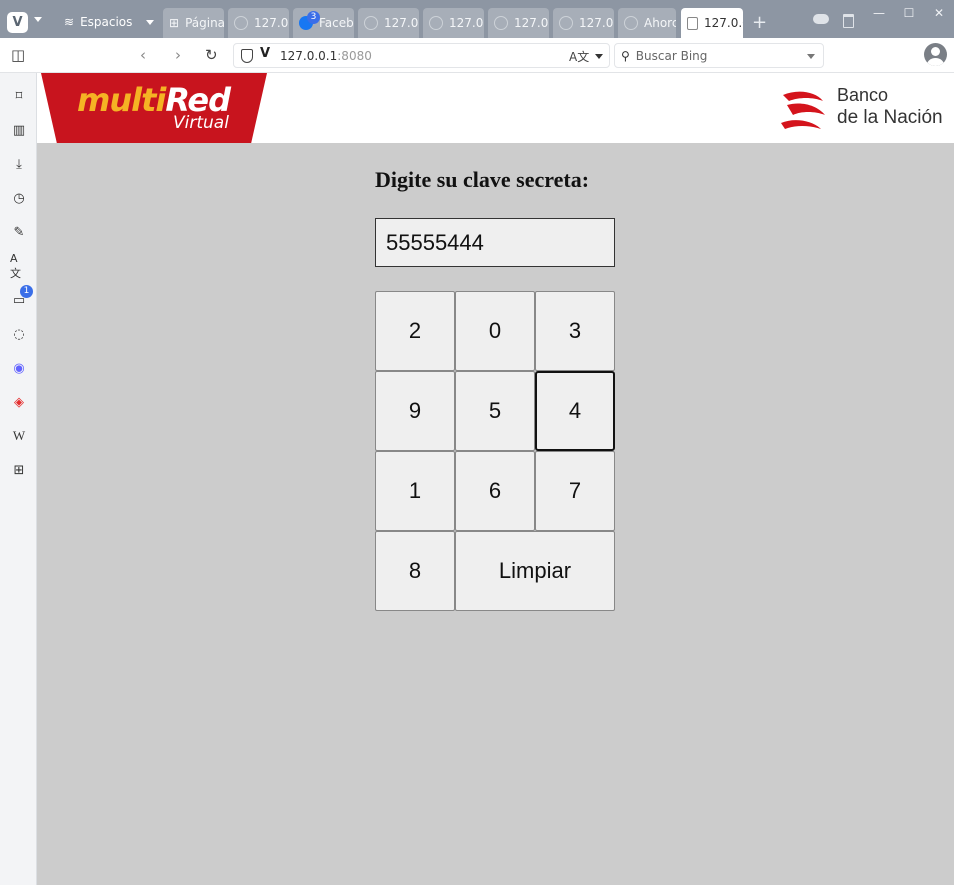 This screenshot has height=885, width=954. What do you see at coordinates (495, 108) in the screenshot?
I see `page-header: multiRed Virtual Banco de la Nación` at bounding box center [495, 108].